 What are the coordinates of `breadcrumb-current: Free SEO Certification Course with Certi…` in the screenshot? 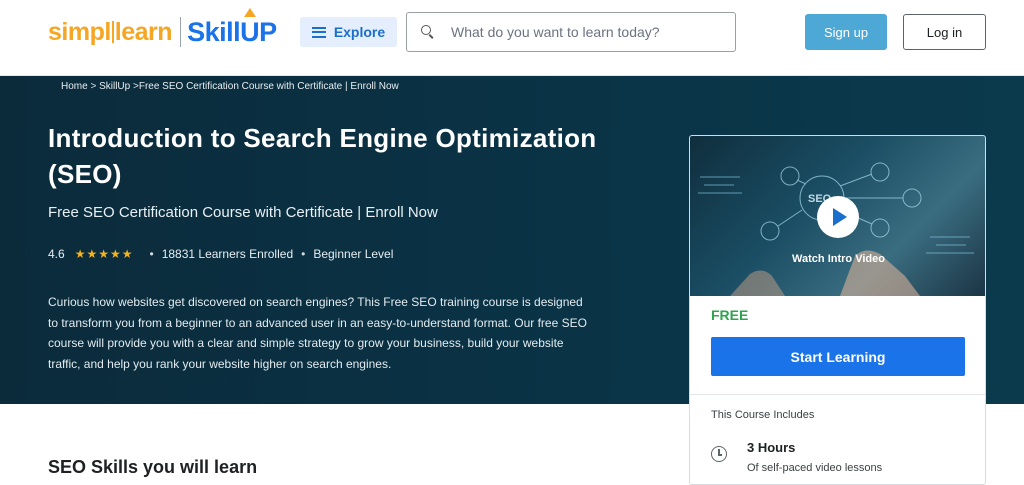 It's located at (268, 86).